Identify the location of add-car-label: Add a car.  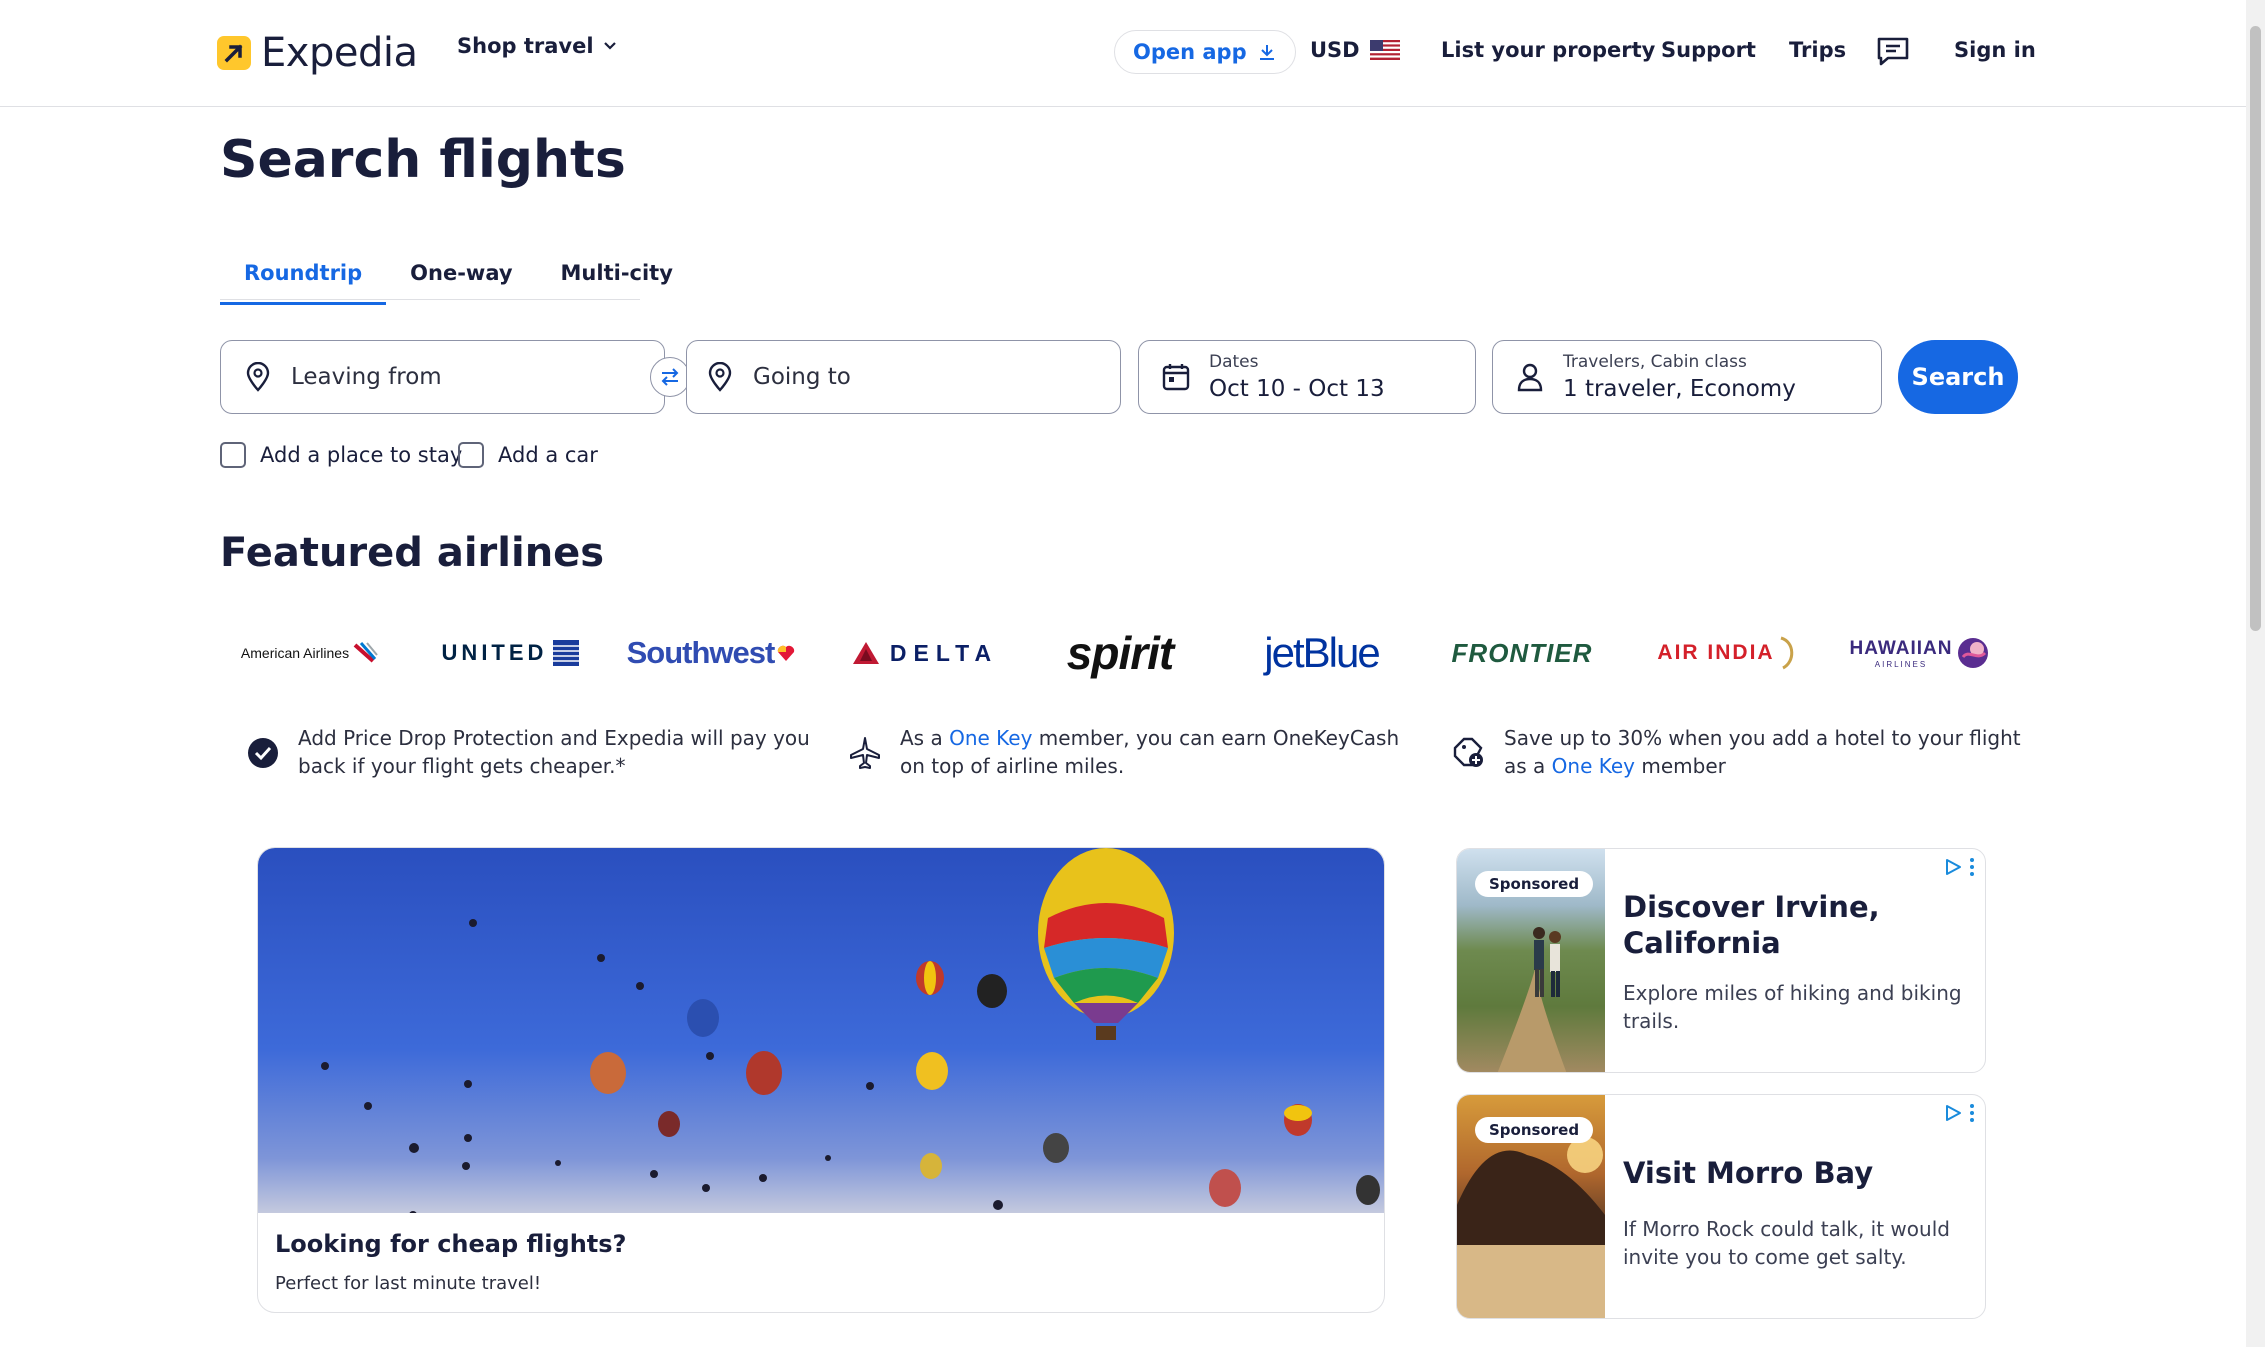
(548, 455).